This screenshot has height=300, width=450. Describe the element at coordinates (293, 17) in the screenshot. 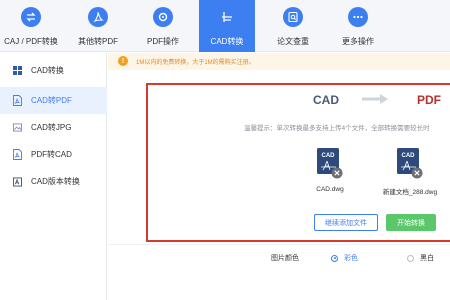

I see `search-doc-icon` at that location.